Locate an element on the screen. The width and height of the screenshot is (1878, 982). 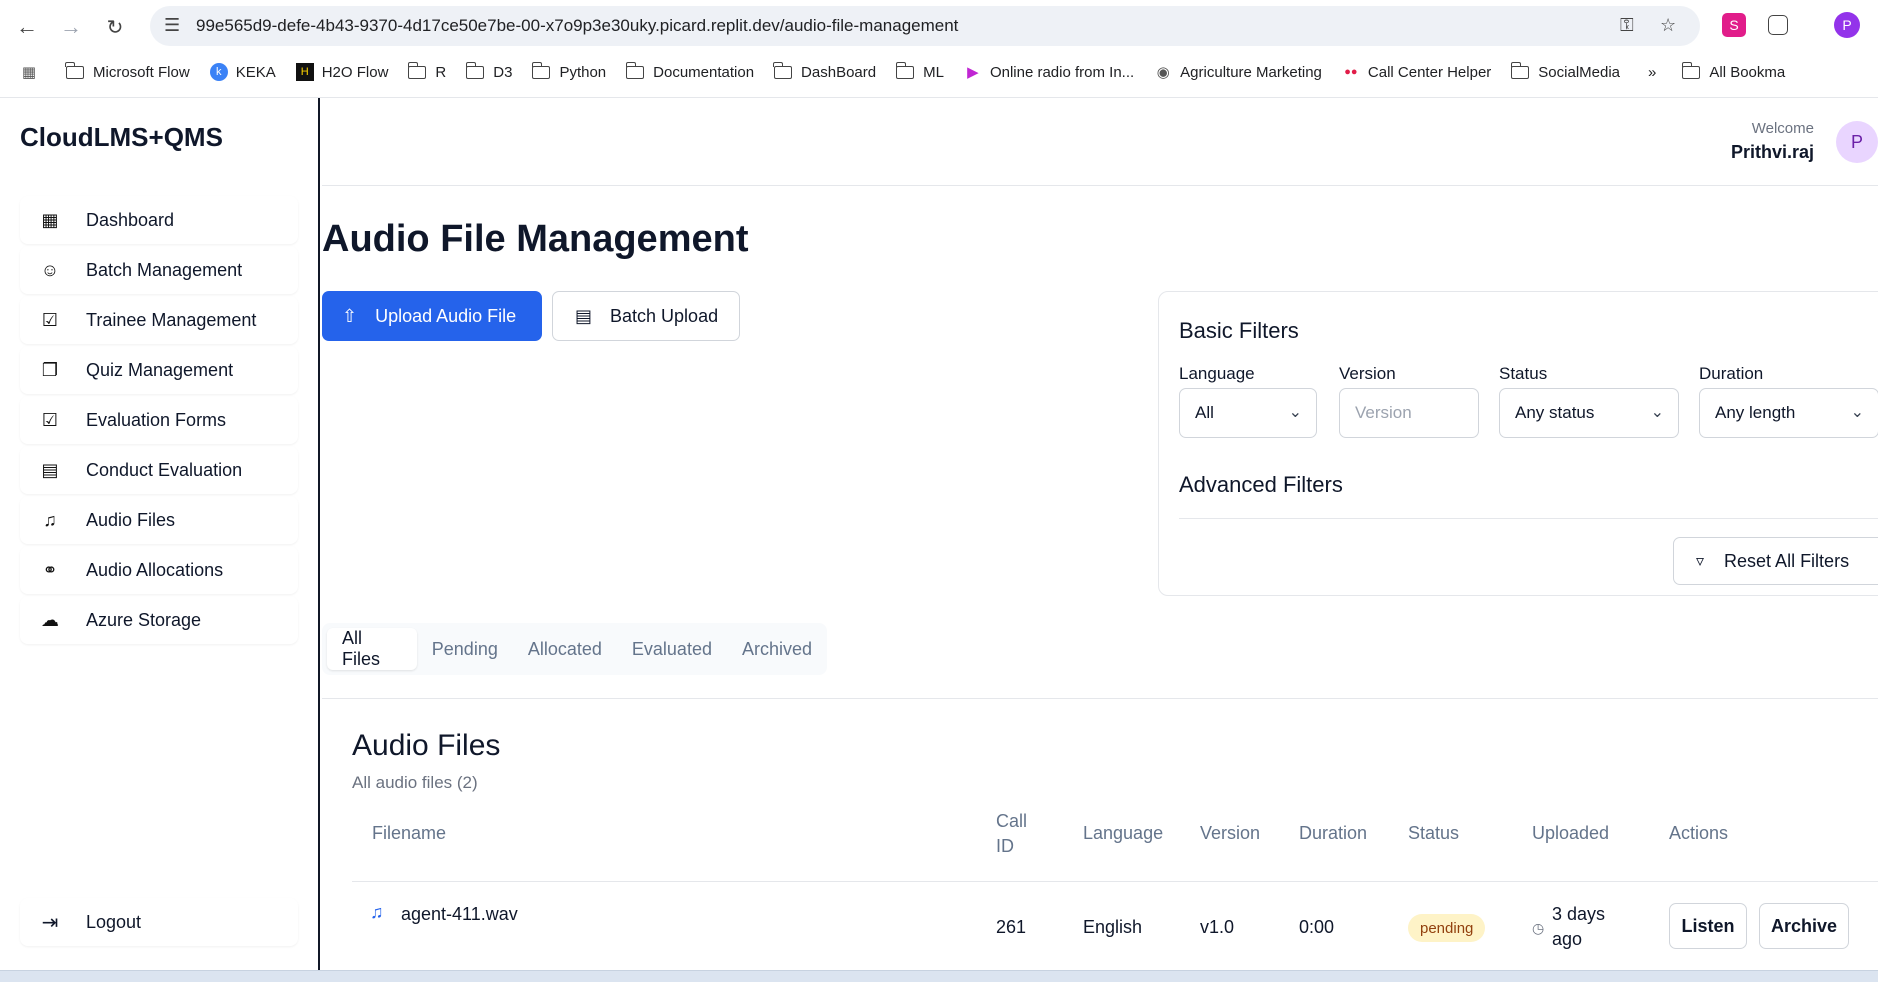
checkbox-icon: ☑ is located at coordinates (50, 419).